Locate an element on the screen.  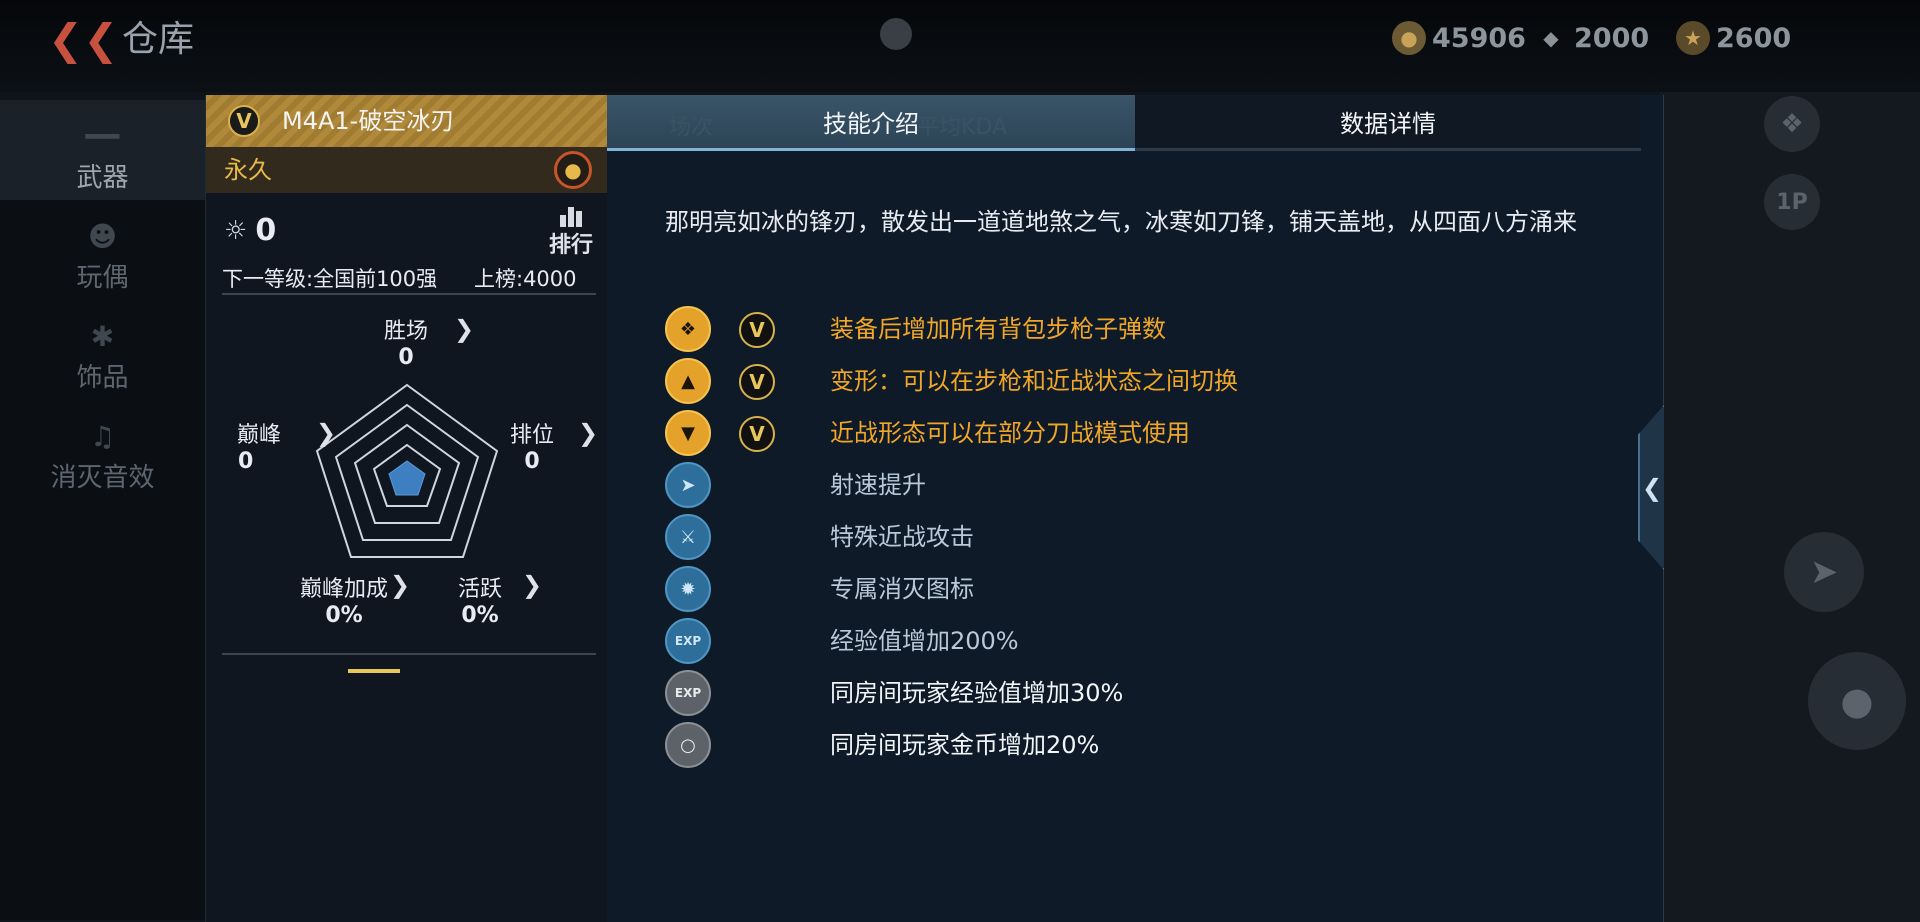
currency-token: ★ 2600 is located at coordinates (1733, 38).